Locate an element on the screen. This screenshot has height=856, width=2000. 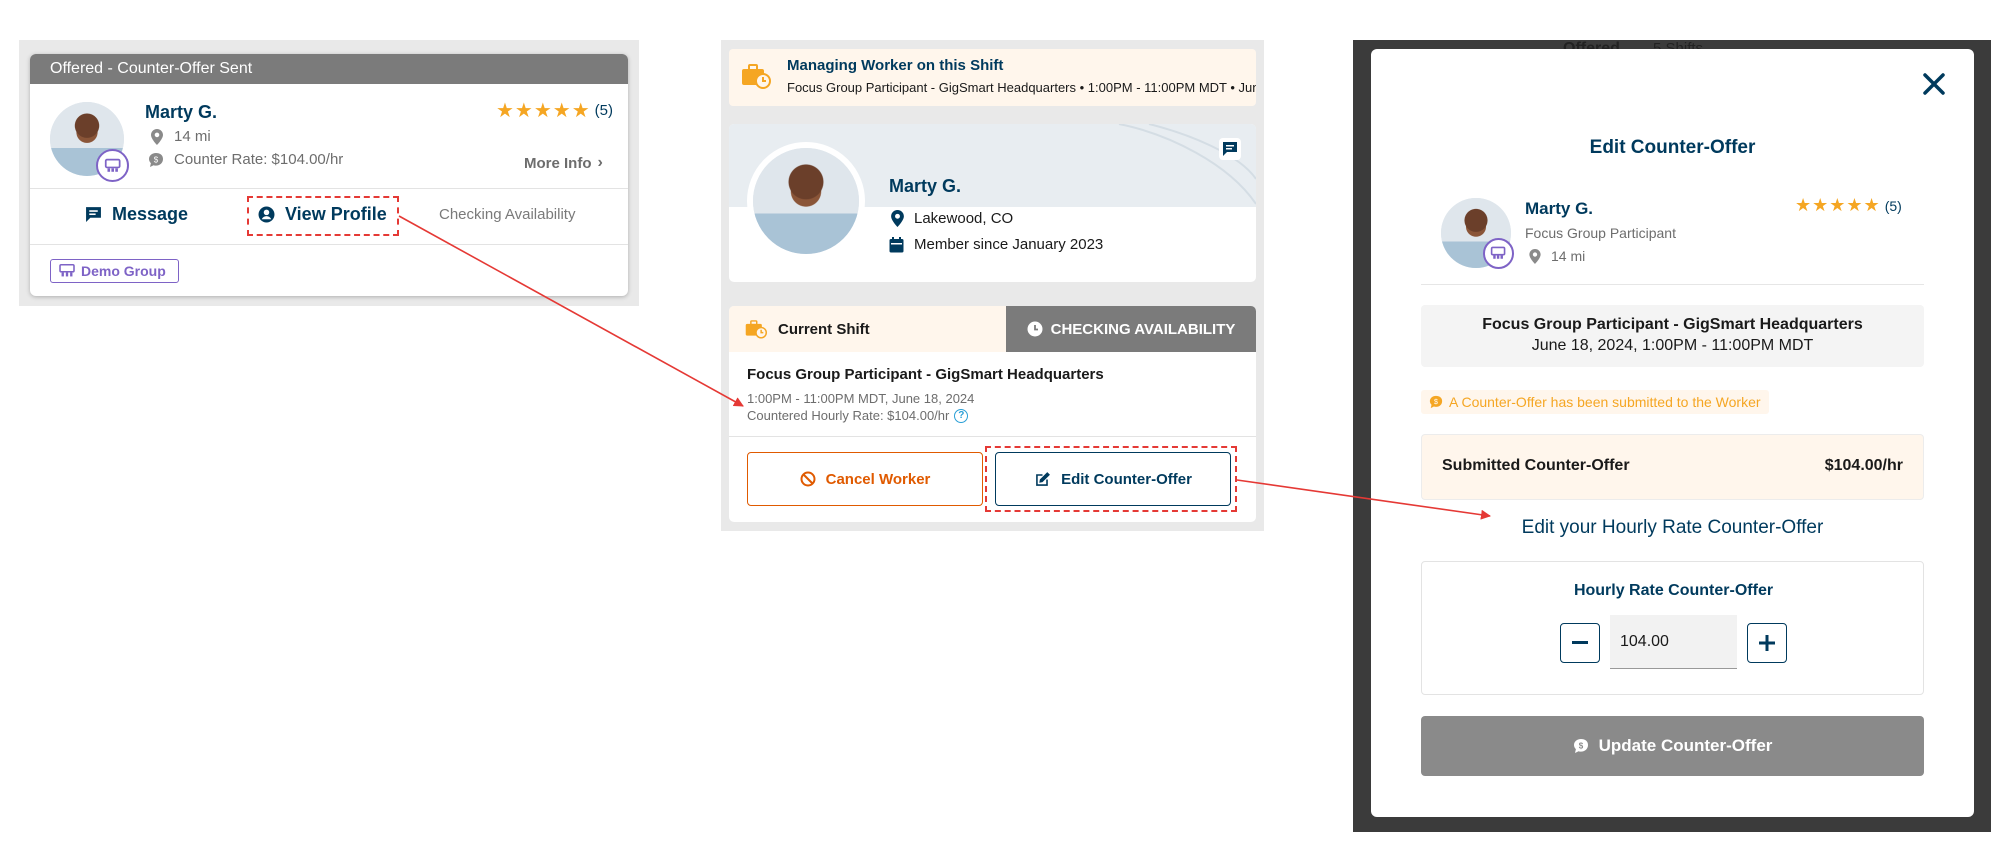
arrow-to-edit-modal is located at coordinates (1363, 499).